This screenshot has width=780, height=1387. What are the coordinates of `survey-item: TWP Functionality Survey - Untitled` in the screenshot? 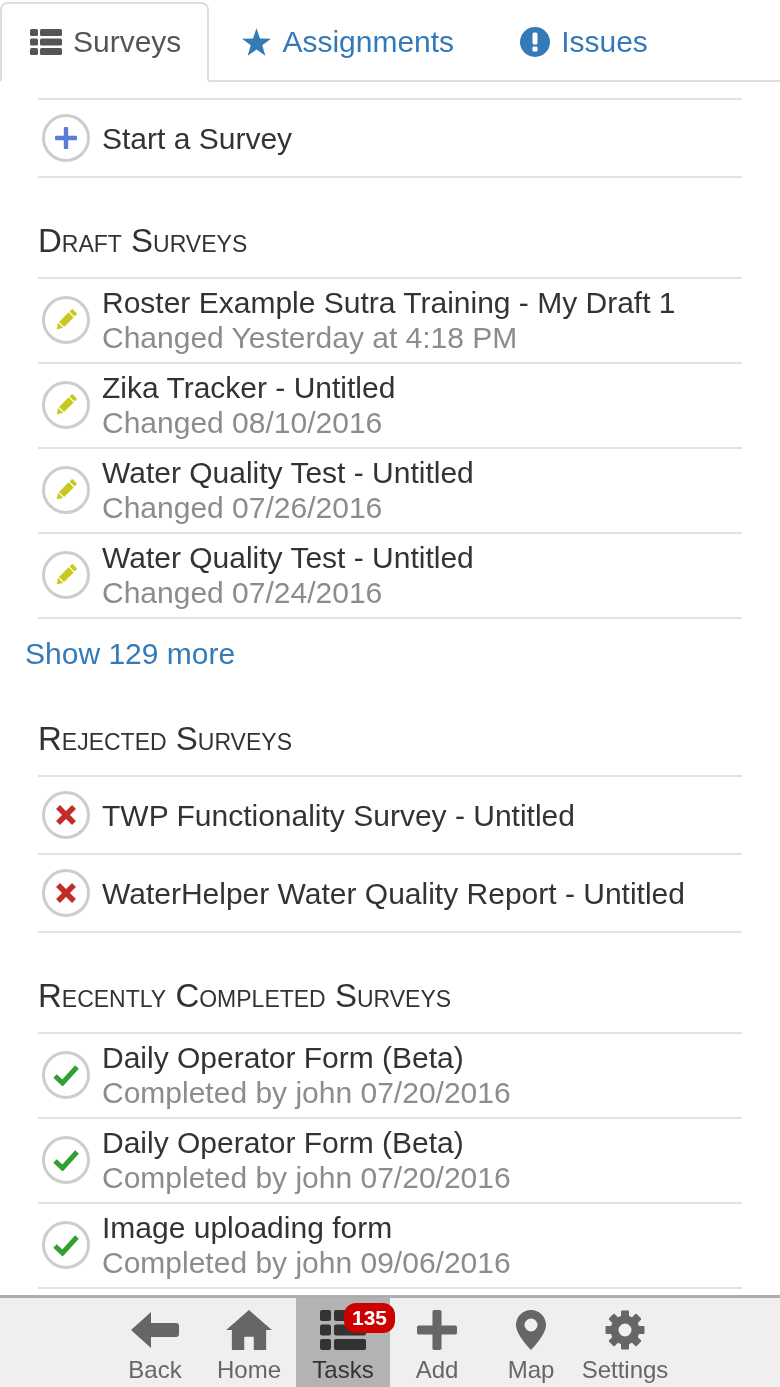 It's located at (390, 816).